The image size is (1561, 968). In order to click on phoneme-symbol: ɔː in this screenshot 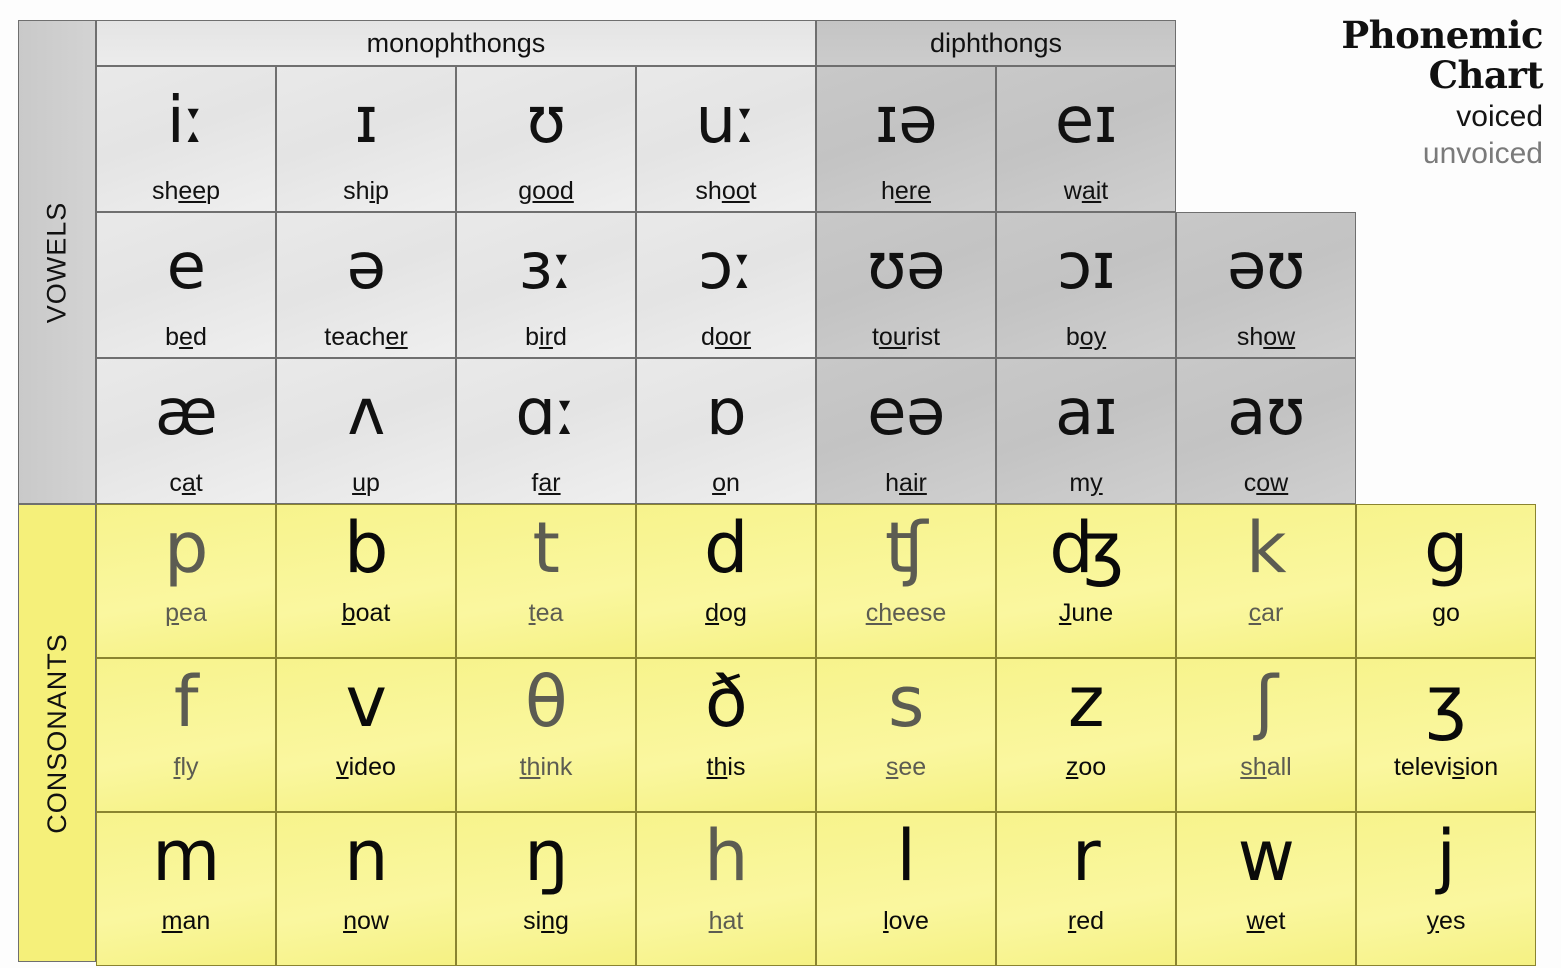, I will do `click(726, 267)`.